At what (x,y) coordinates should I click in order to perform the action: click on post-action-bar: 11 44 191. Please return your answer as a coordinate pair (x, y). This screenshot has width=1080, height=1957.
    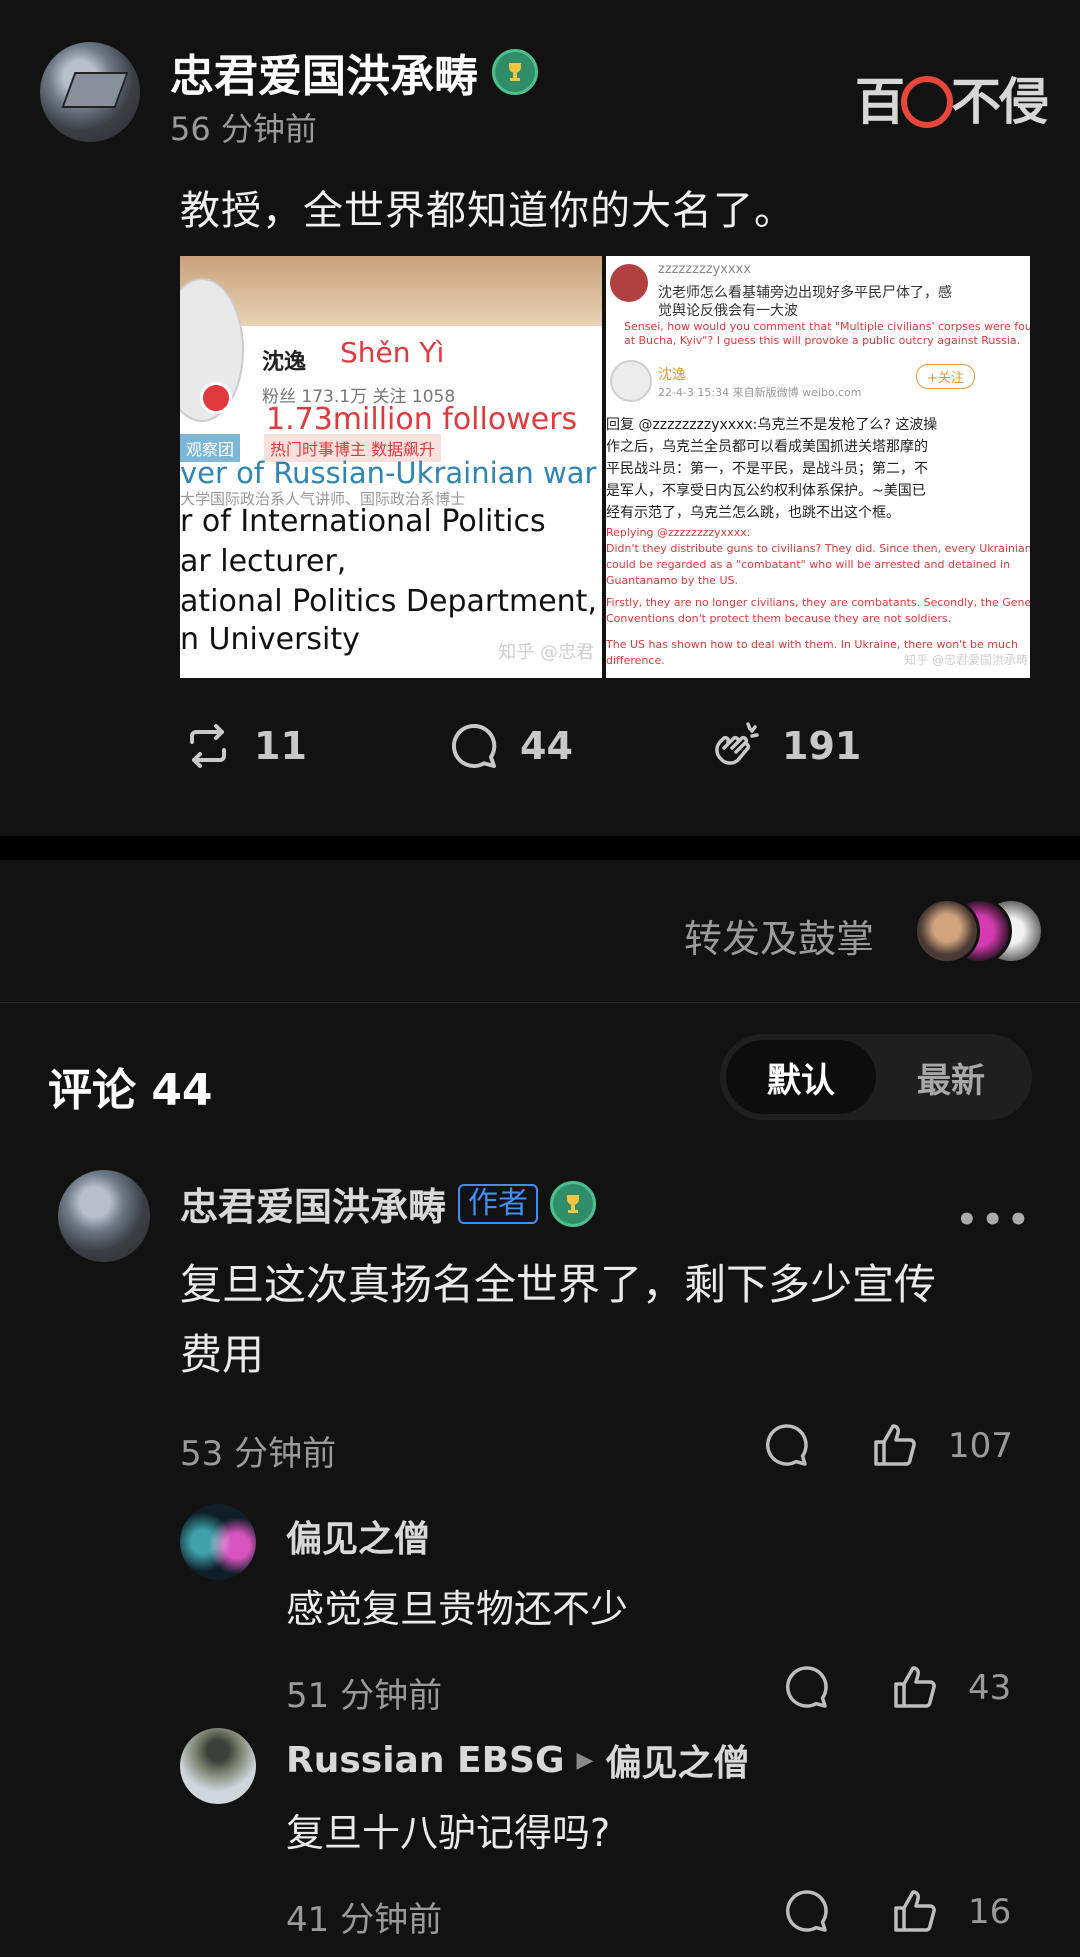
    Looking at the image, I should click on (540, 758).